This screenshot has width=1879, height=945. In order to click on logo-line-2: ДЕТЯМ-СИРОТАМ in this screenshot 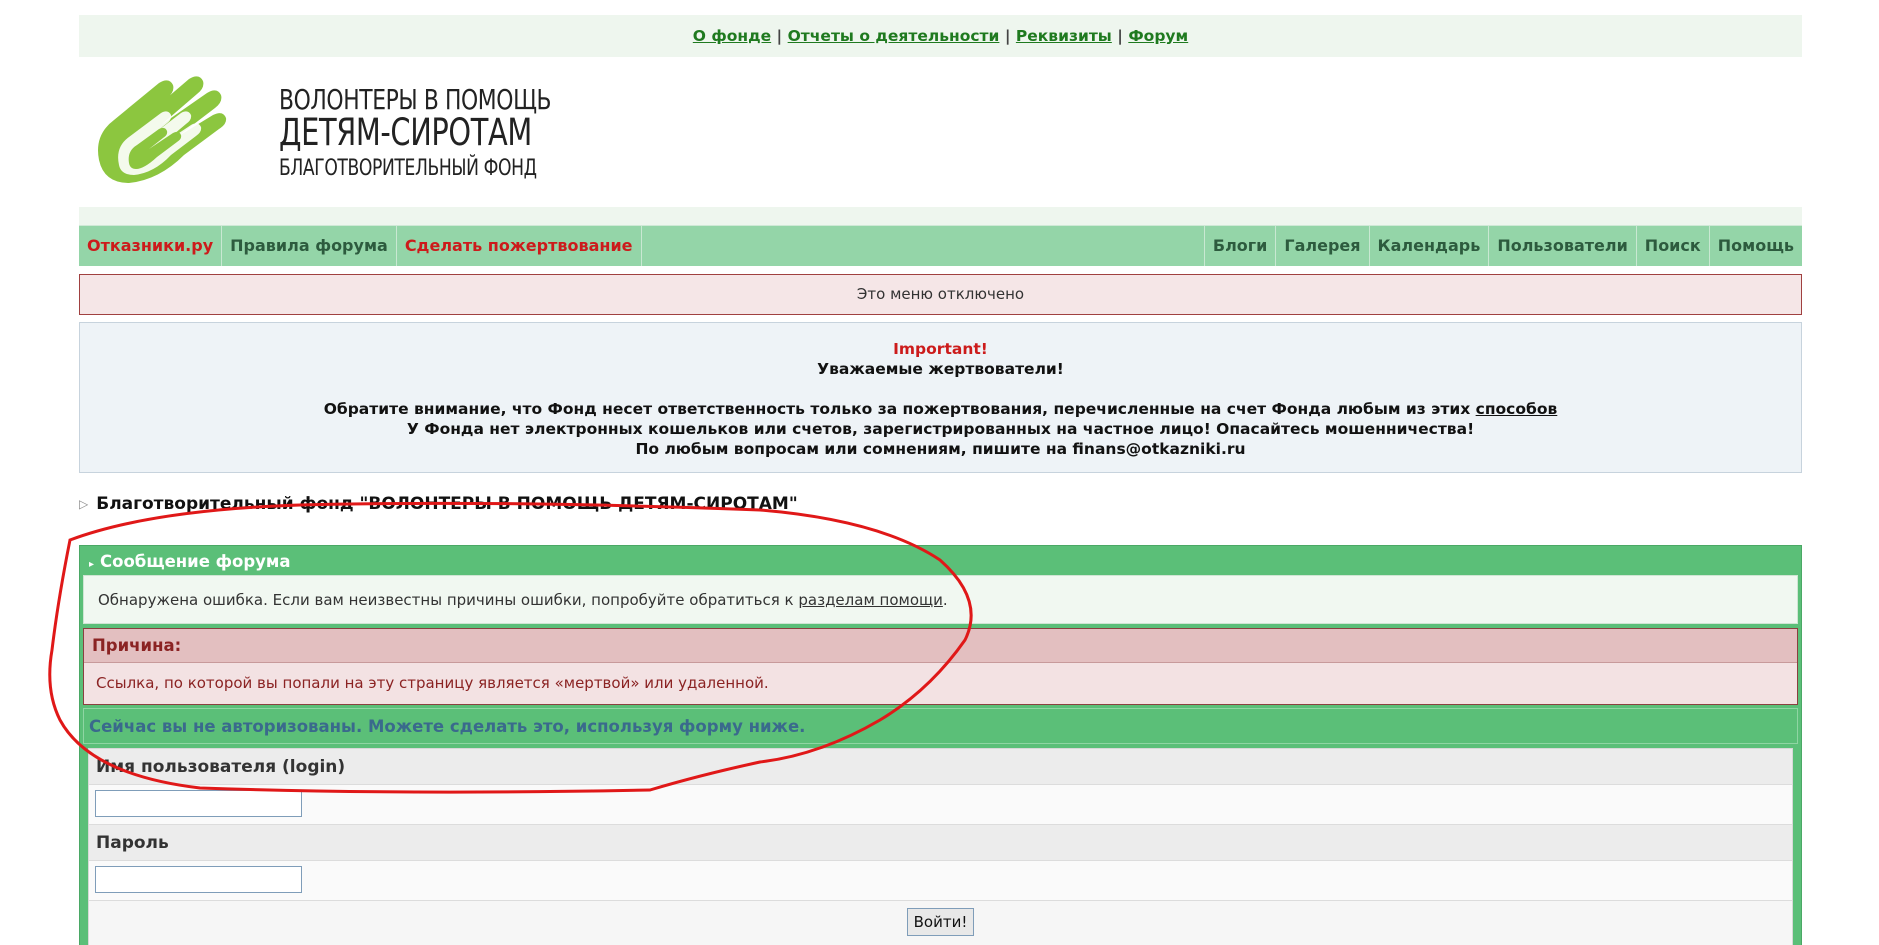, I will do `click(405, 133)`.